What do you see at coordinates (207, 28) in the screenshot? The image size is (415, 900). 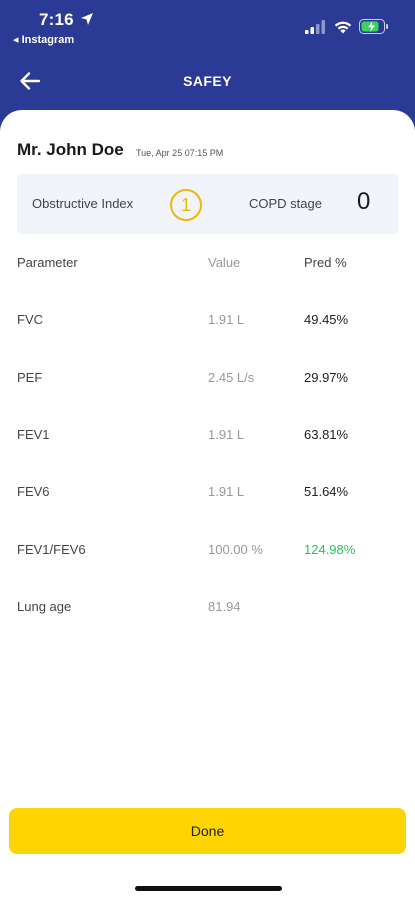 I see `status-bar: 7:16 ◂ Instagram` at bounding box center [207, 28].